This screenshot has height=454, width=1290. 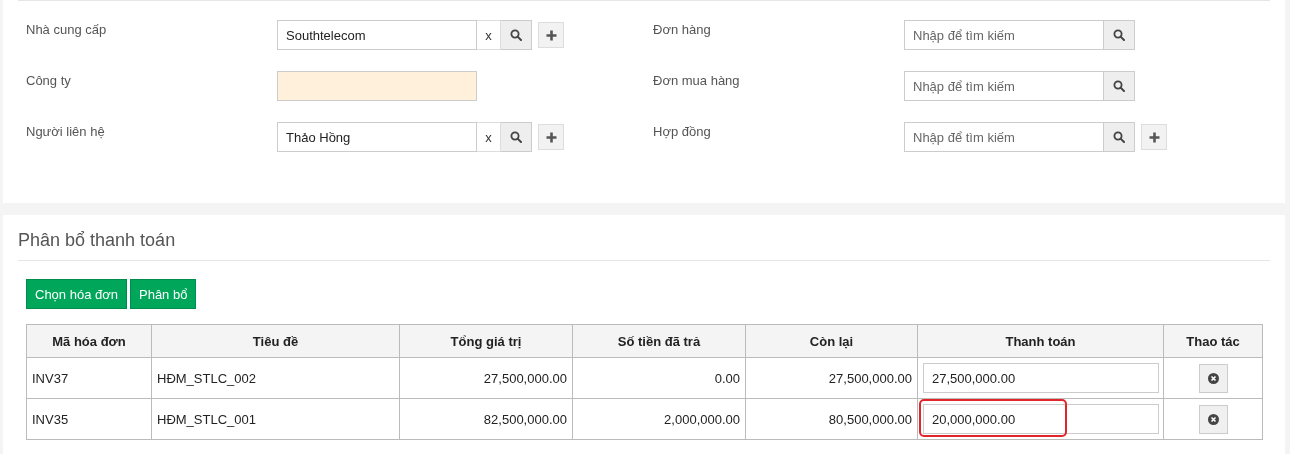 What do you see at coordinates (659, 419) in the screenshot?
I see `table-cell: 2,000,000.00` at bounding box center [659, 419].